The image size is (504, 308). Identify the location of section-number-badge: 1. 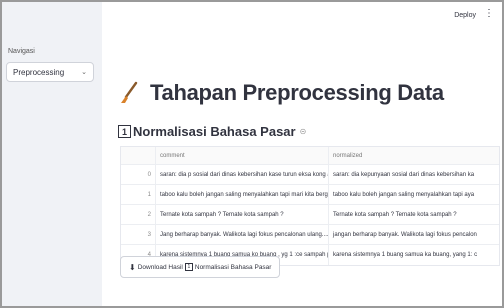
(124, 131).